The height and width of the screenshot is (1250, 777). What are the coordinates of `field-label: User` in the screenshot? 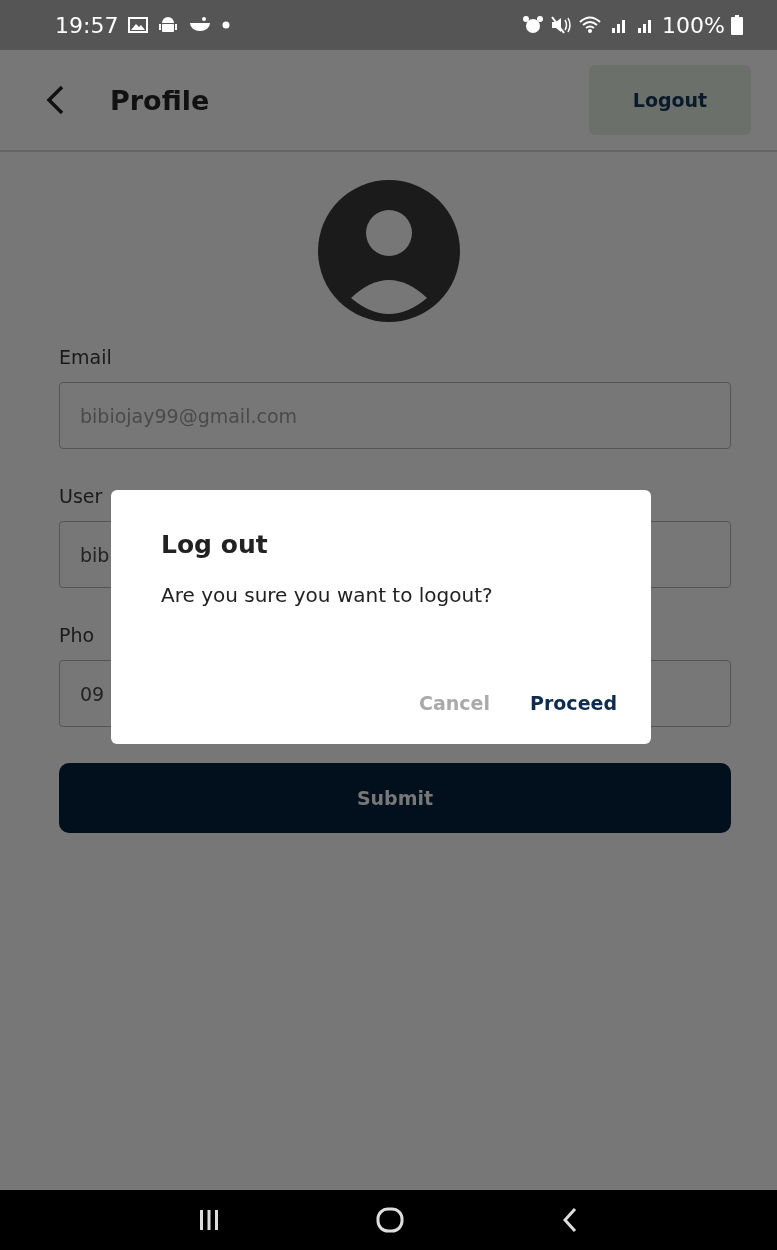 It's located at (81, 496).